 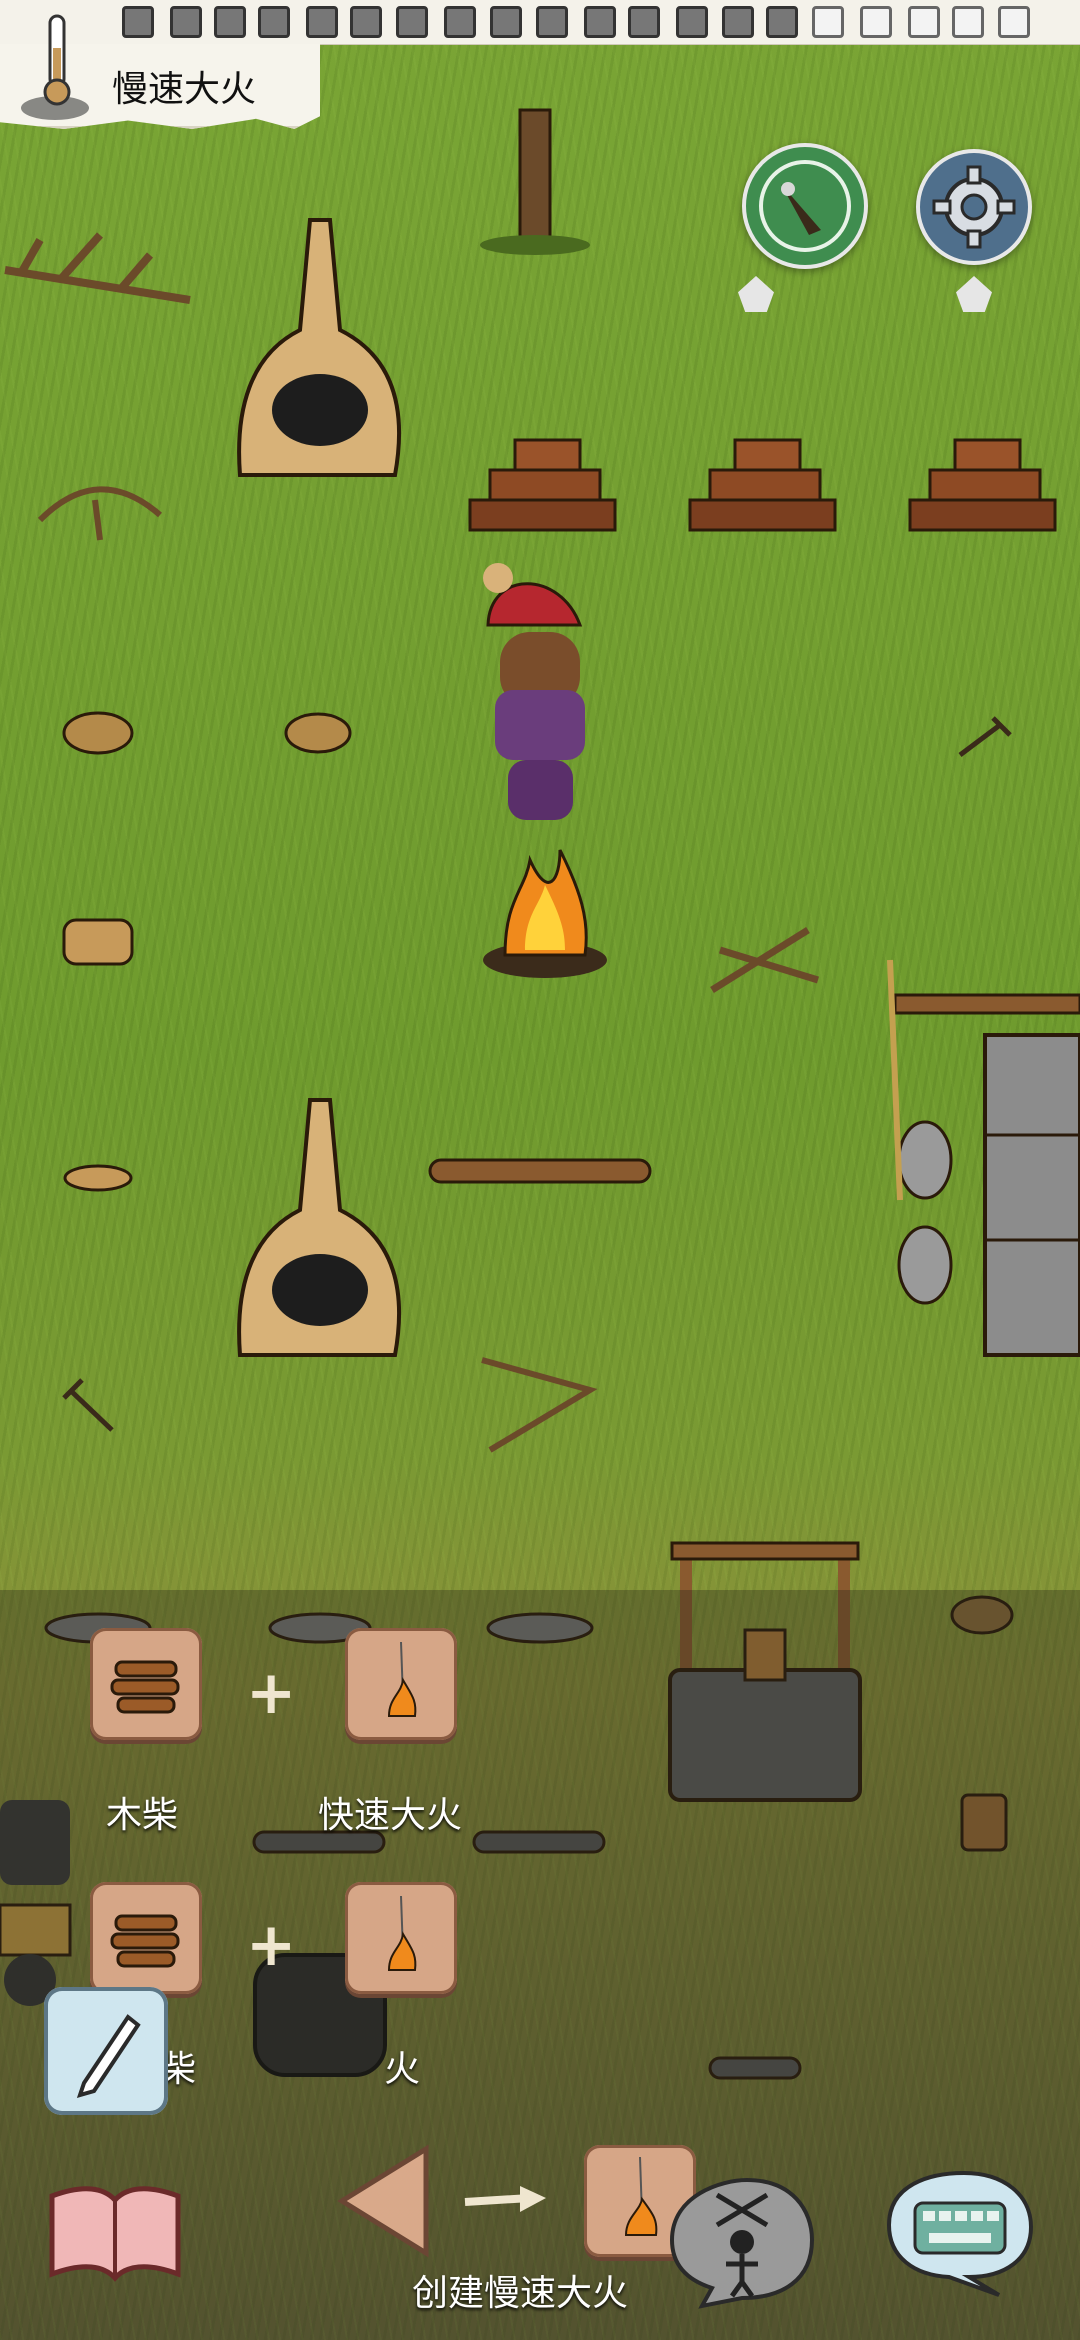 I want to click on settings-button, so click(x=974, y=207).